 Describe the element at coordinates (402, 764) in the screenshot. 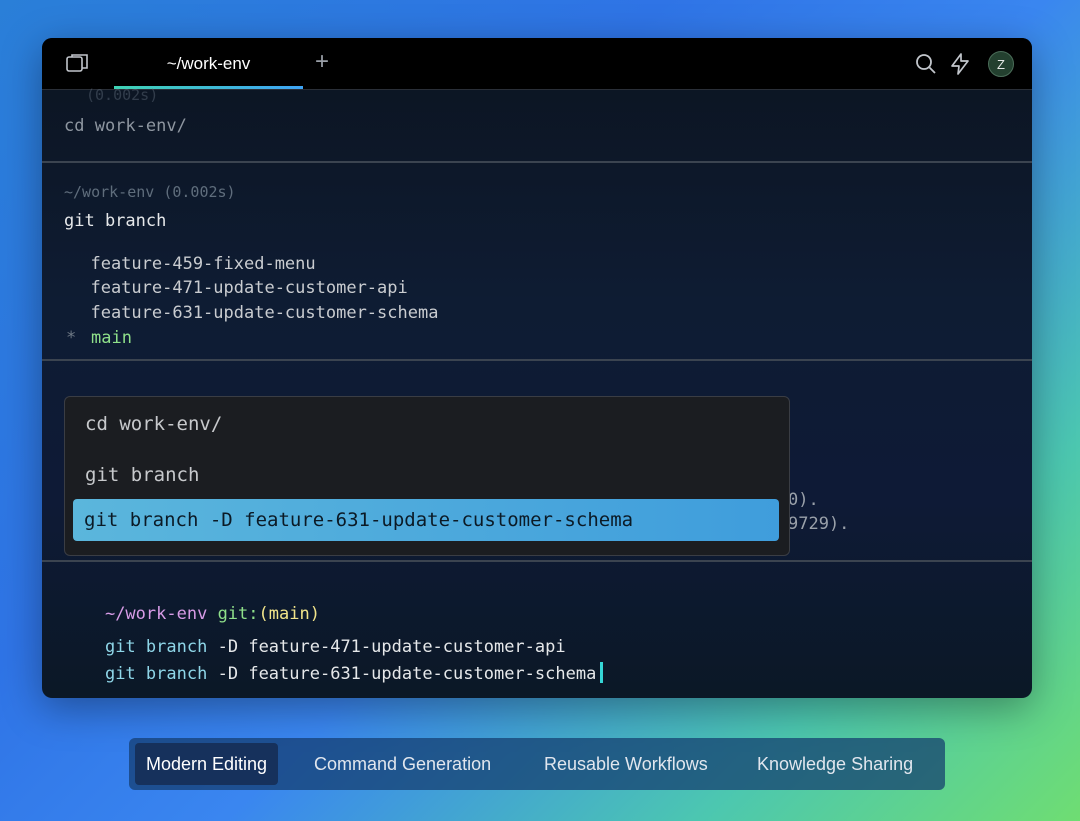

I see `nav-command-generation: Command Generation` at that location.